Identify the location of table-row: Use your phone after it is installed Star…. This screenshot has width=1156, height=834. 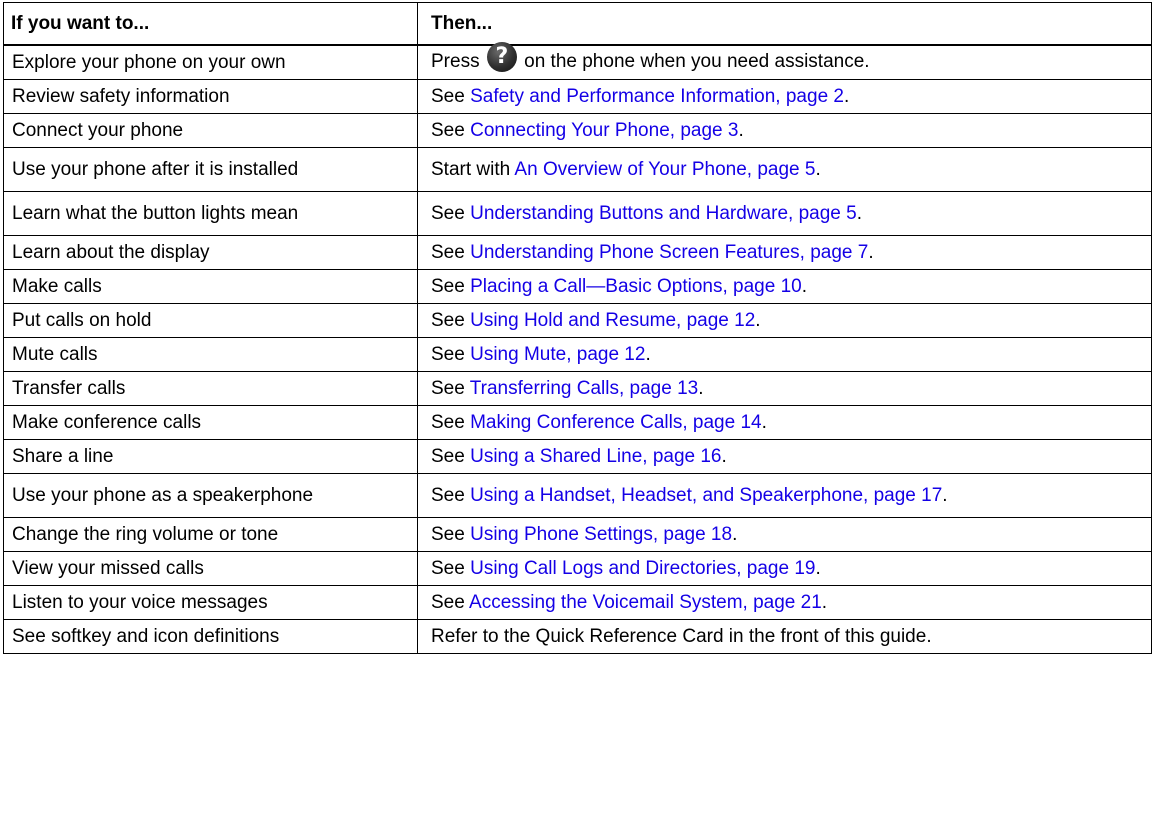
(577, 169).